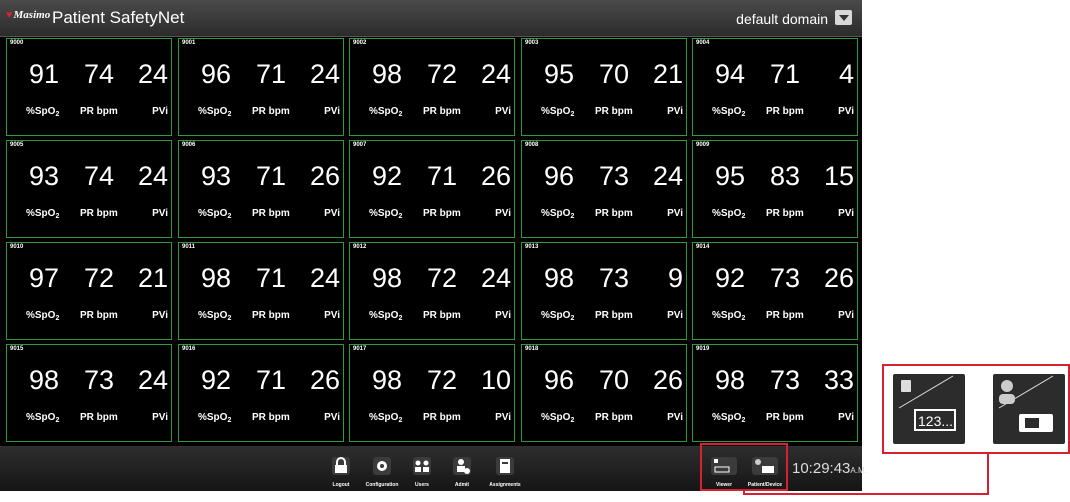 Image resolution: width=1070 pixels, height=502 pixels. I want to click on spo2-value: 96, so click(559, 380).